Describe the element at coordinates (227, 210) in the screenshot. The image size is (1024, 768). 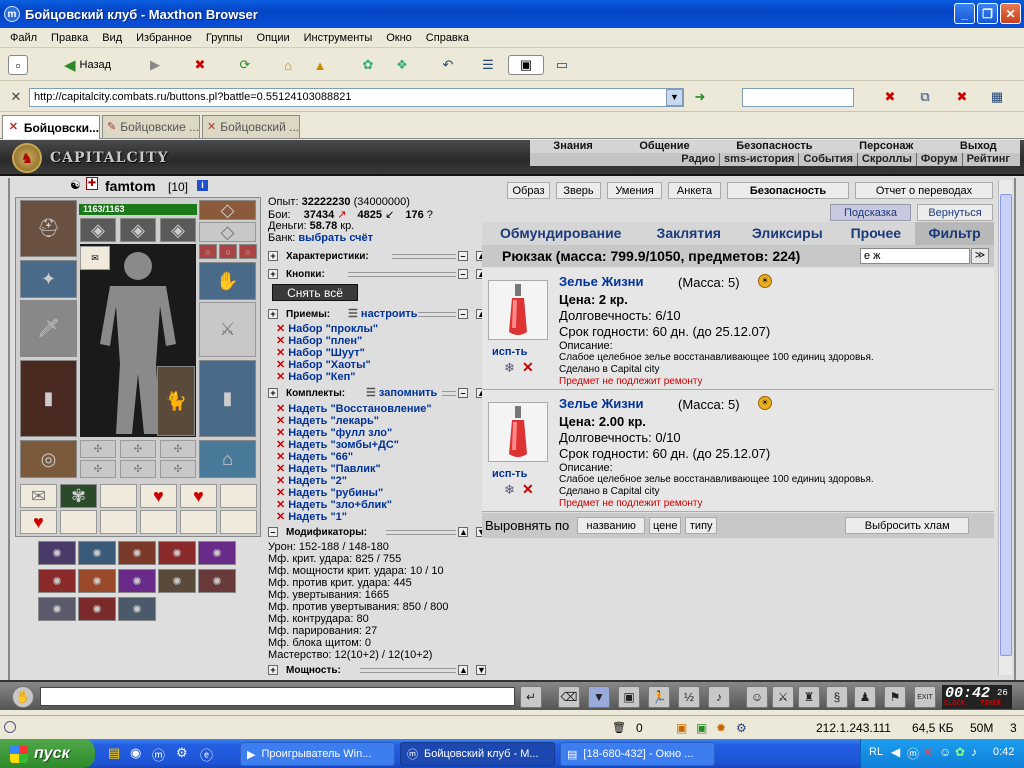
I see `earrings-slot: ◇` at that location.